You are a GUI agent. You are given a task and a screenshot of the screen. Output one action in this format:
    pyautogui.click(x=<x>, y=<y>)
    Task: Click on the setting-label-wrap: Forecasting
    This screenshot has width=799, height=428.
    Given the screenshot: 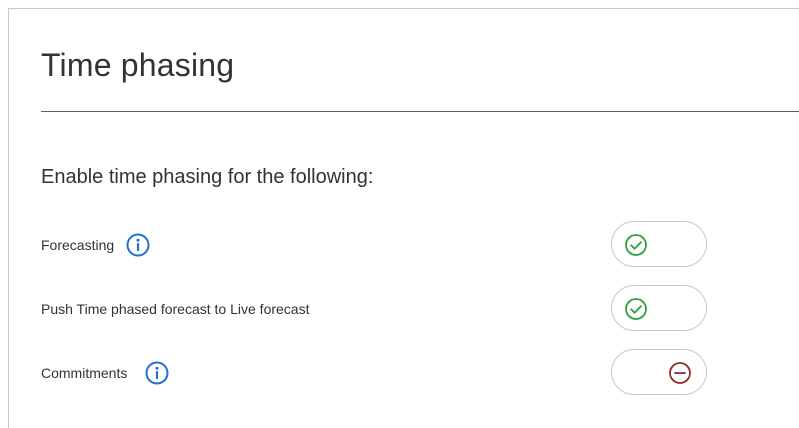 What is the action you would take?
    pyautogui.click(x=95, y=245)
    